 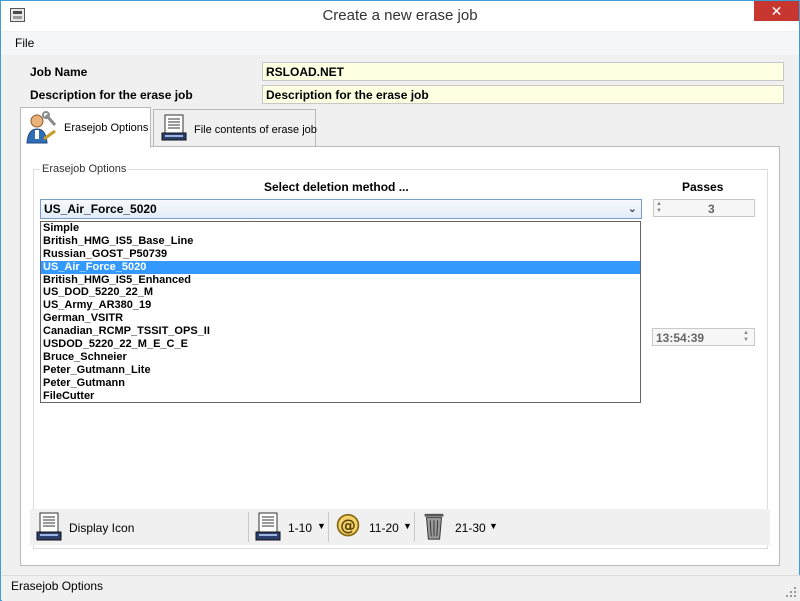 What do you see at coordinates (340, 228) in the screenshot?
I see `method-option: Simple` at bounding box center [340, 228].